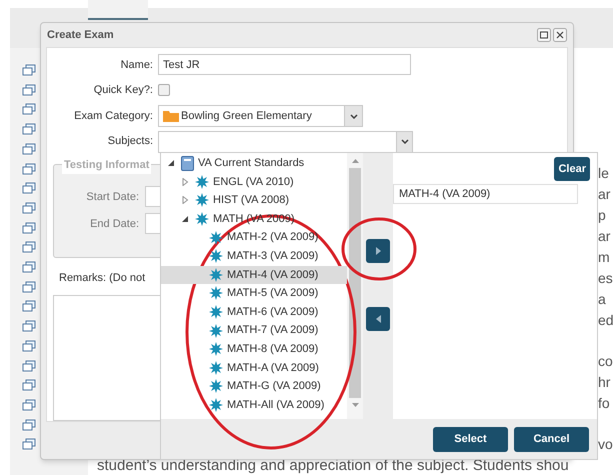  What do you see at coordinates (605, 278) in the screenshot?
I see `text-fragment: es` at bounding box center [605, 278].